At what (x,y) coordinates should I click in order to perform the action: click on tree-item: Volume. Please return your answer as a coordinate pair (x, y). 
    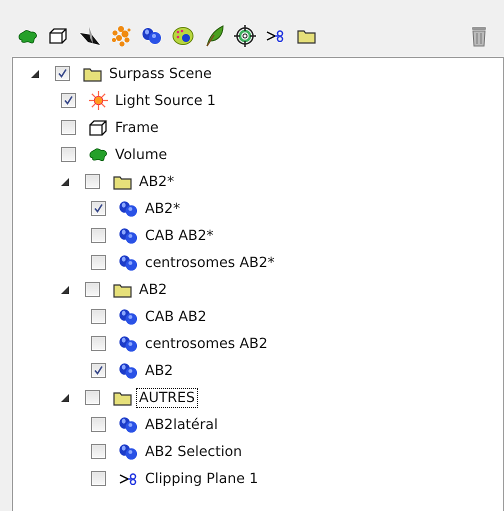
    Looking at the image, I should click on (141, 154).